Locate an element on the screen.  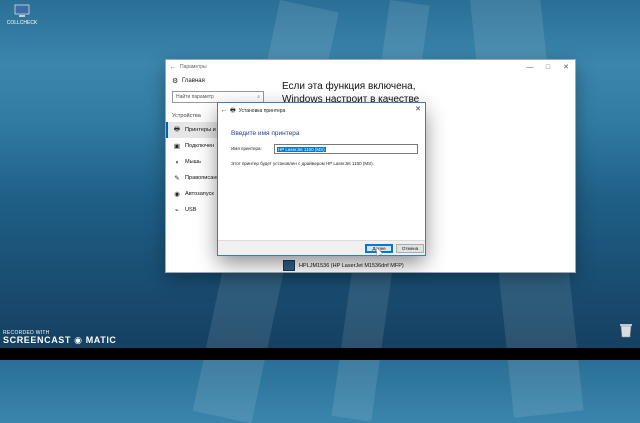
dialog-footer: Далее Отмена is located at coordinates (321, 247).